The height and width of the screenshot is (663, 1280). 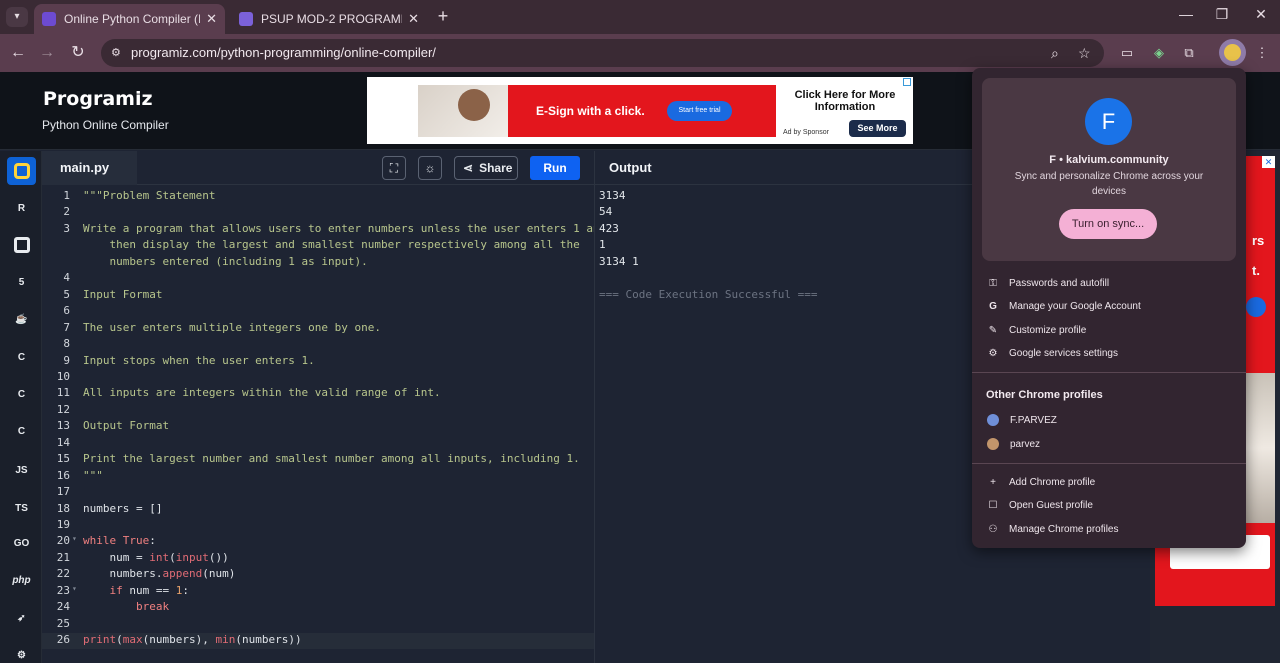 What do you see at coordinates (21, 580) in the screenshot?
I see `lang-php: php` at bounding box center [21, 580].